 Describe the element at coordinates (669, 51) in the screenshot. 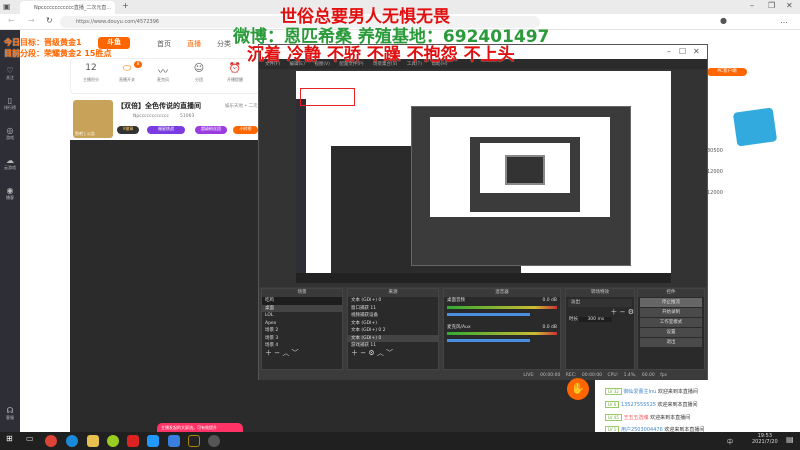

I see `obs-minimize-icon: –` at that location.